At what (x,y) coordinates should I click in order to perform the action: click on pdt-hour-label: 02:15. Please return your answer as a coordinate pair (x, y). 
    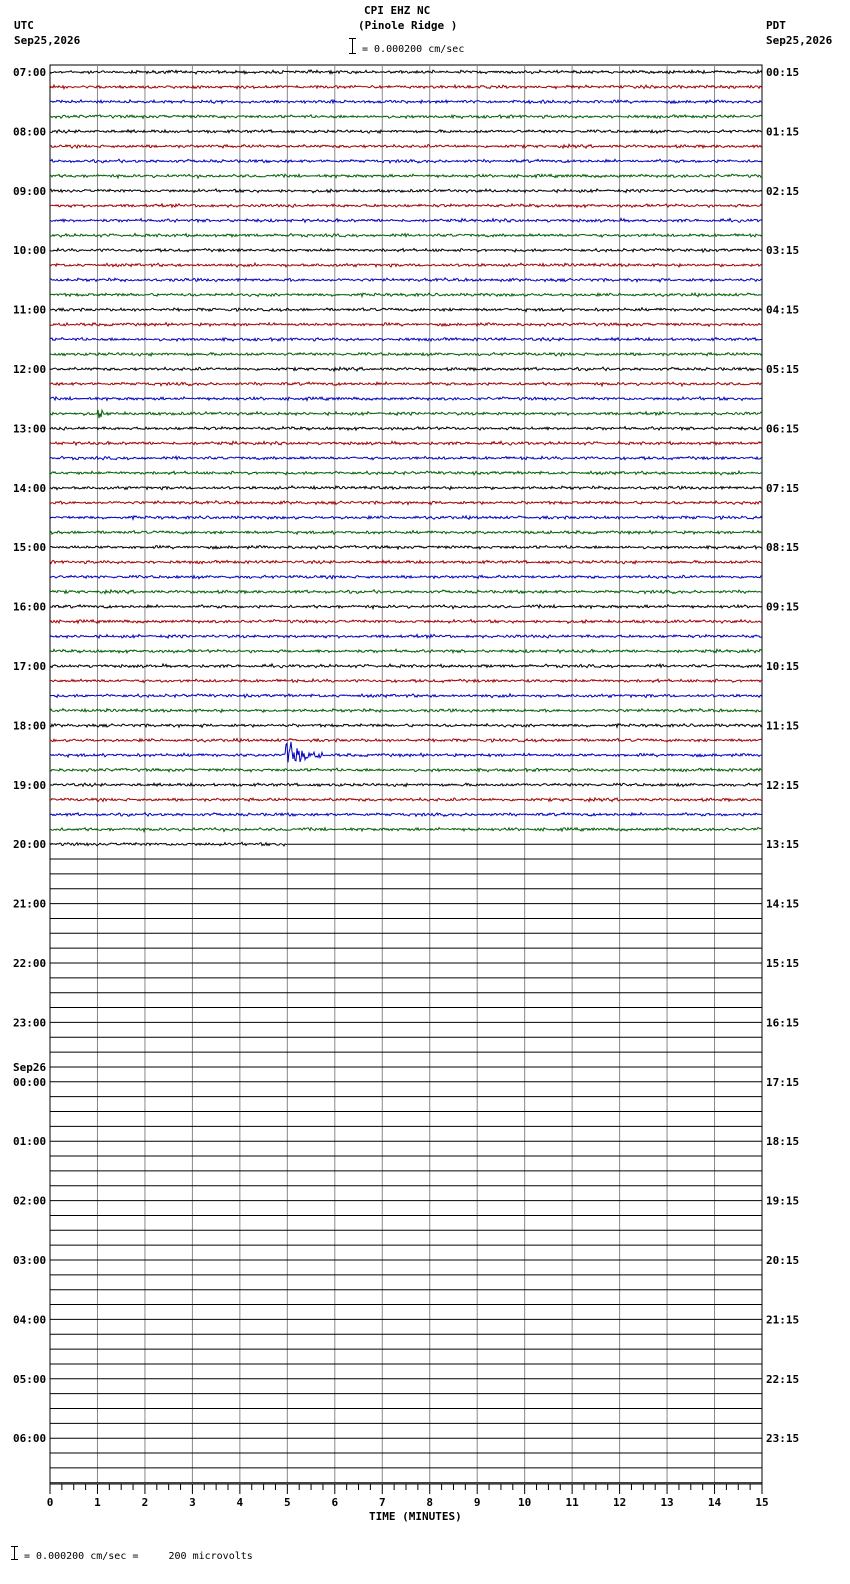
    Looking at the image, I should click on (782, 191).